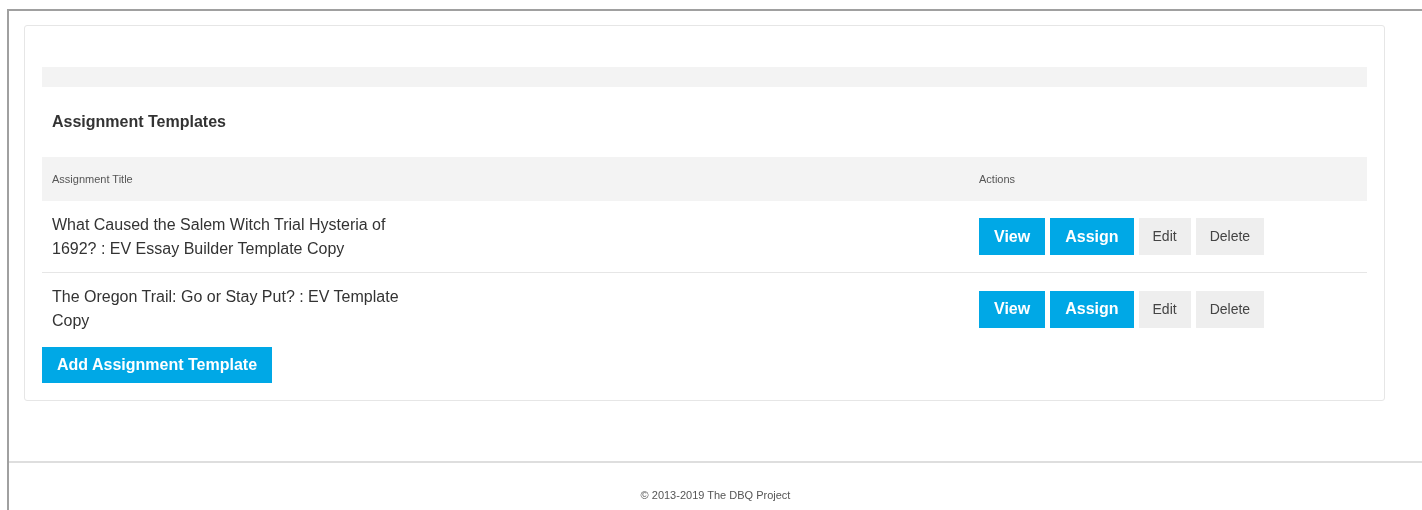  Describe the element at coordinates (92, 179) in the screenshot. I see `column-header: Assignment Title` at that location.